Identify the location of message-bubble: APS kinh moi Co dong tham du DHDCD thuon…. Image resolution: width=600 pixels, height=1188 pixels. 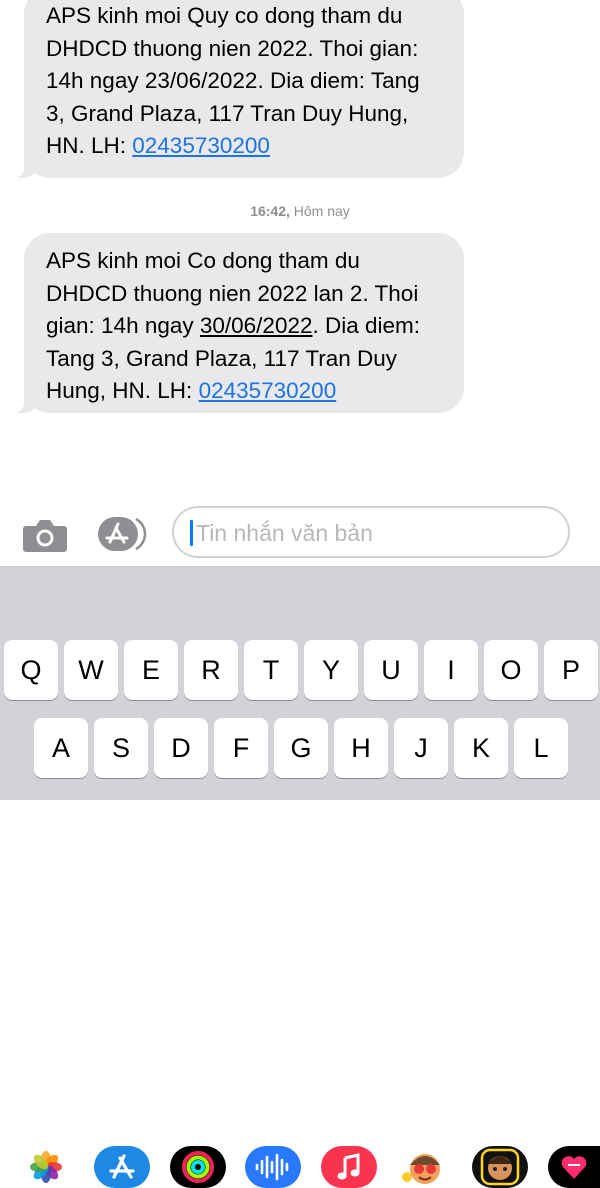
(238, 323).